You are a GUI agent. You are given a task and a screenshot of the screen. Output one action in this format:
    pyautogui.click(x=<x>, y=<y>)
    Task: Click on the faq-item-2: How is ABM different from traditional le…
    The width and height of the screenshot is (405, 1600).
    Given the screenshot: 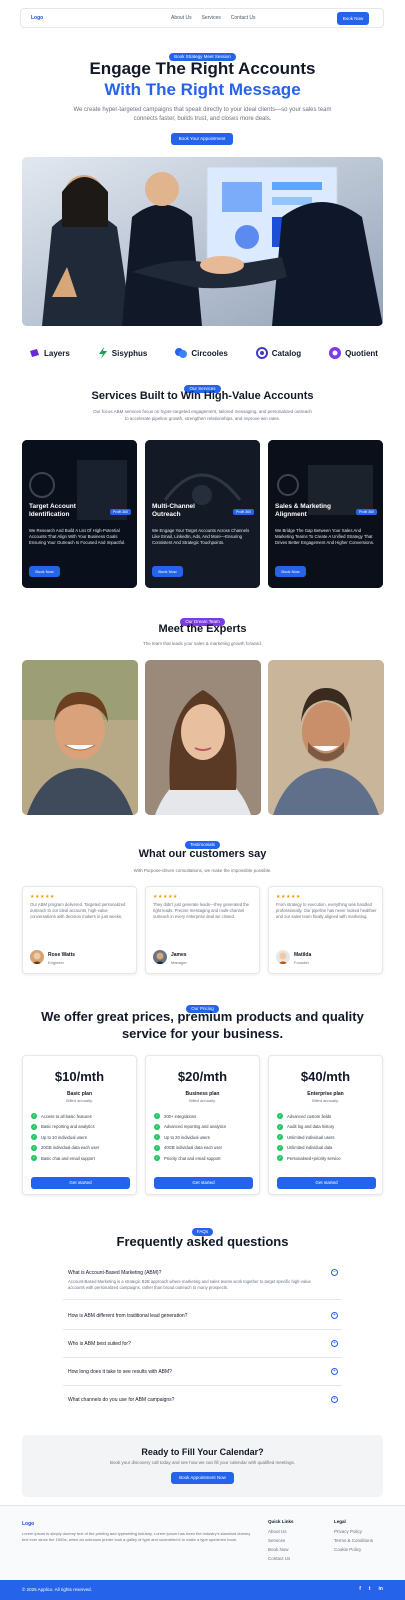 What is the action you would take?
    pyautogui.click(x=202, y=1316)
    